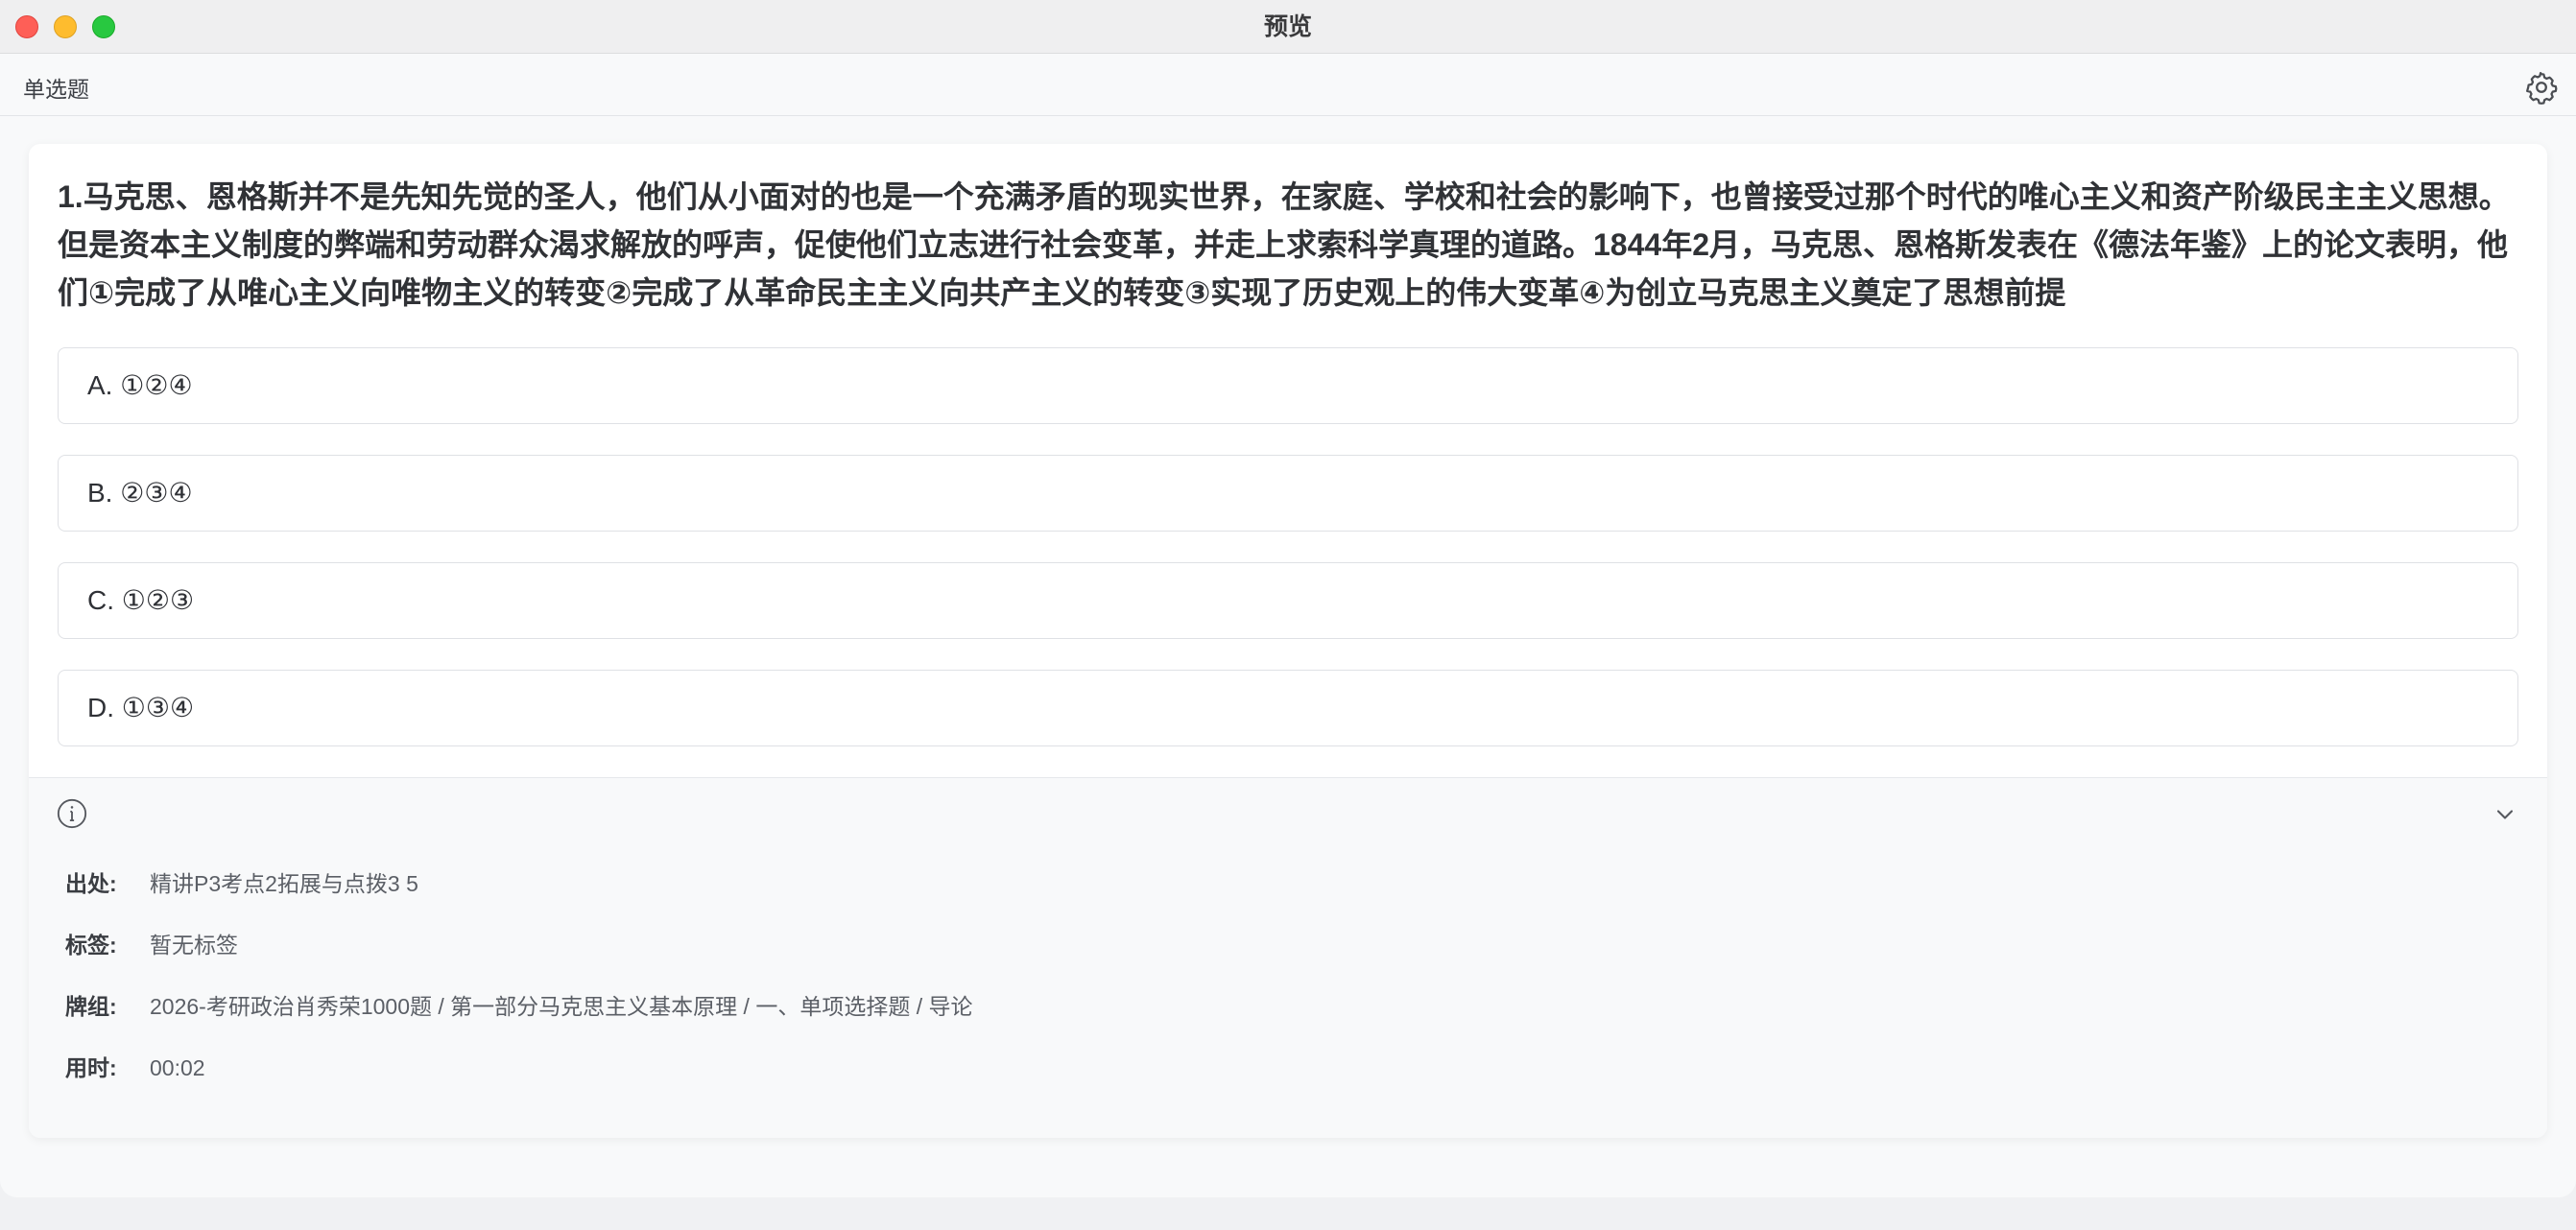  Describe the element at coordinates (1288, 493) in the screenshot. I see `option-b: B. ②③④` at that location.